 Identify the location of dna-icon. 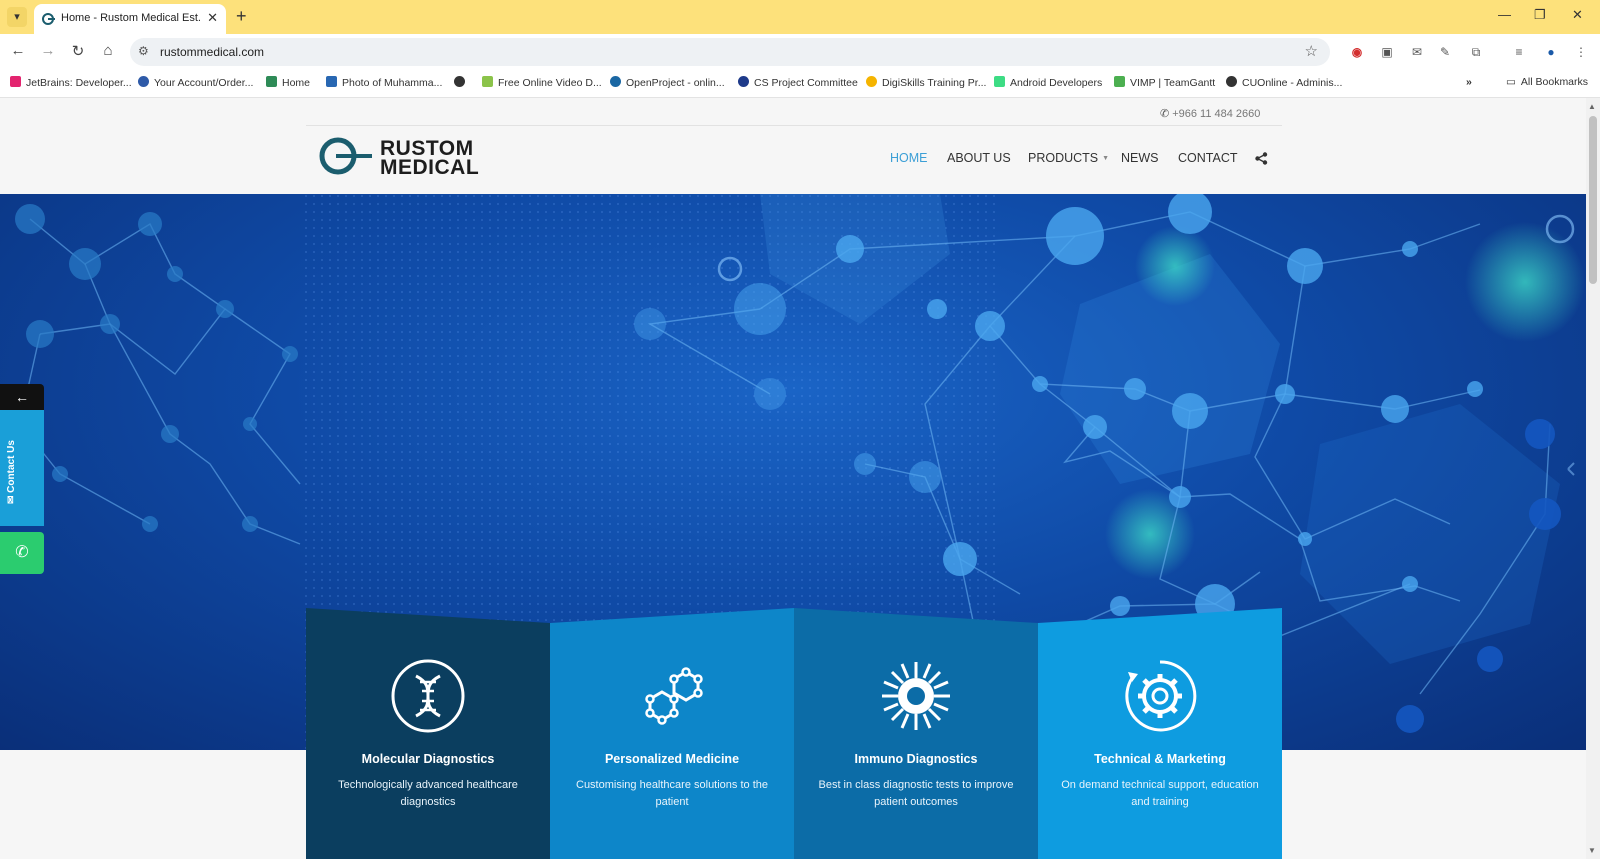
(428, 696).